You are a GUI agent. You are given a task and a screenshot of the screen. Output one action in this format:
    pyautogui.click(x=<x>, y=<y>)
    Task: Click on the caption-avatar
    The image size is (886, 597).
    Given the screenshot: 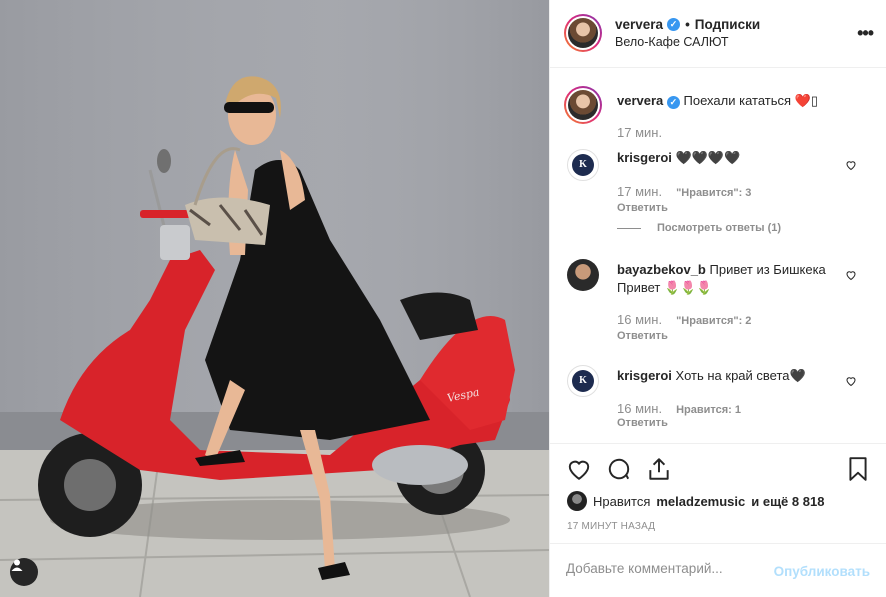 What is the action you would take?
    pyautogui.click(x=583, y=105)
    